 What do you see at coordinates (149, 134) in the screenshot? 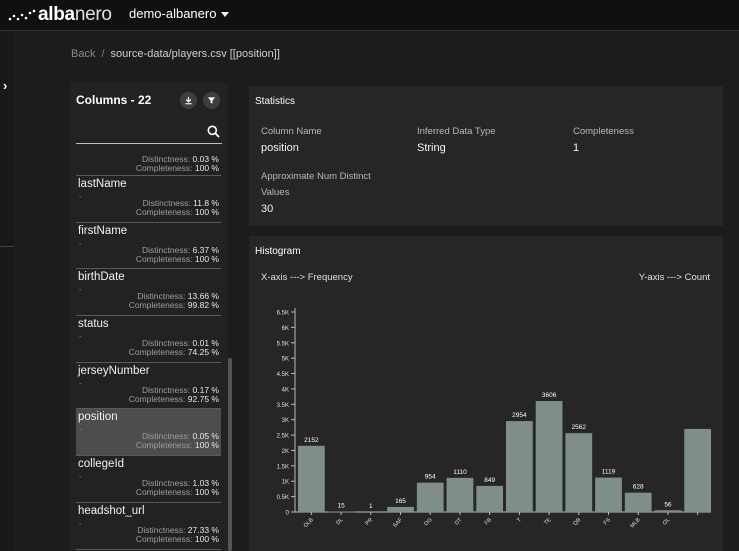
I see `column-search-input` at bounding box center [149, 134].